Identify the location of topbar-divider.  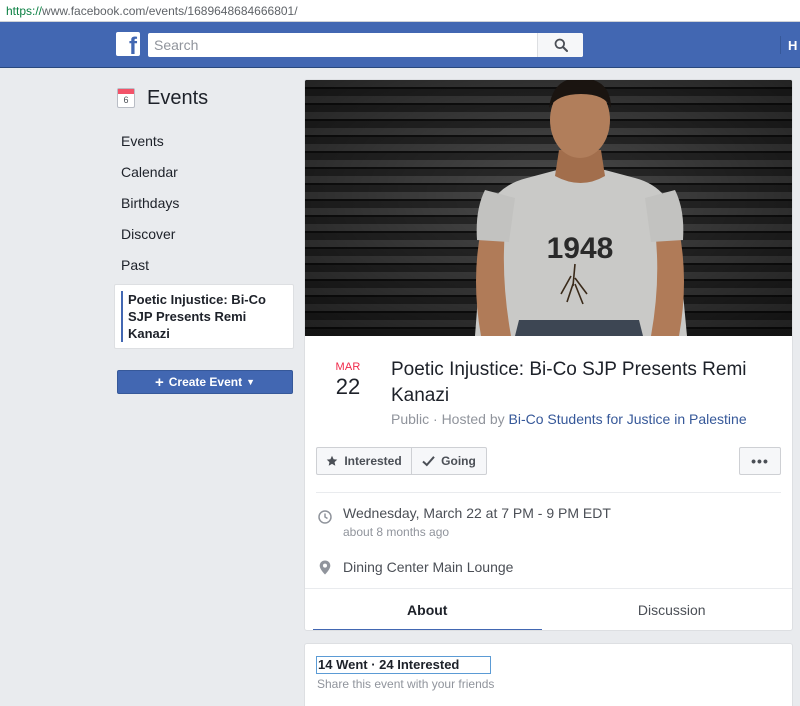
(780, 45).